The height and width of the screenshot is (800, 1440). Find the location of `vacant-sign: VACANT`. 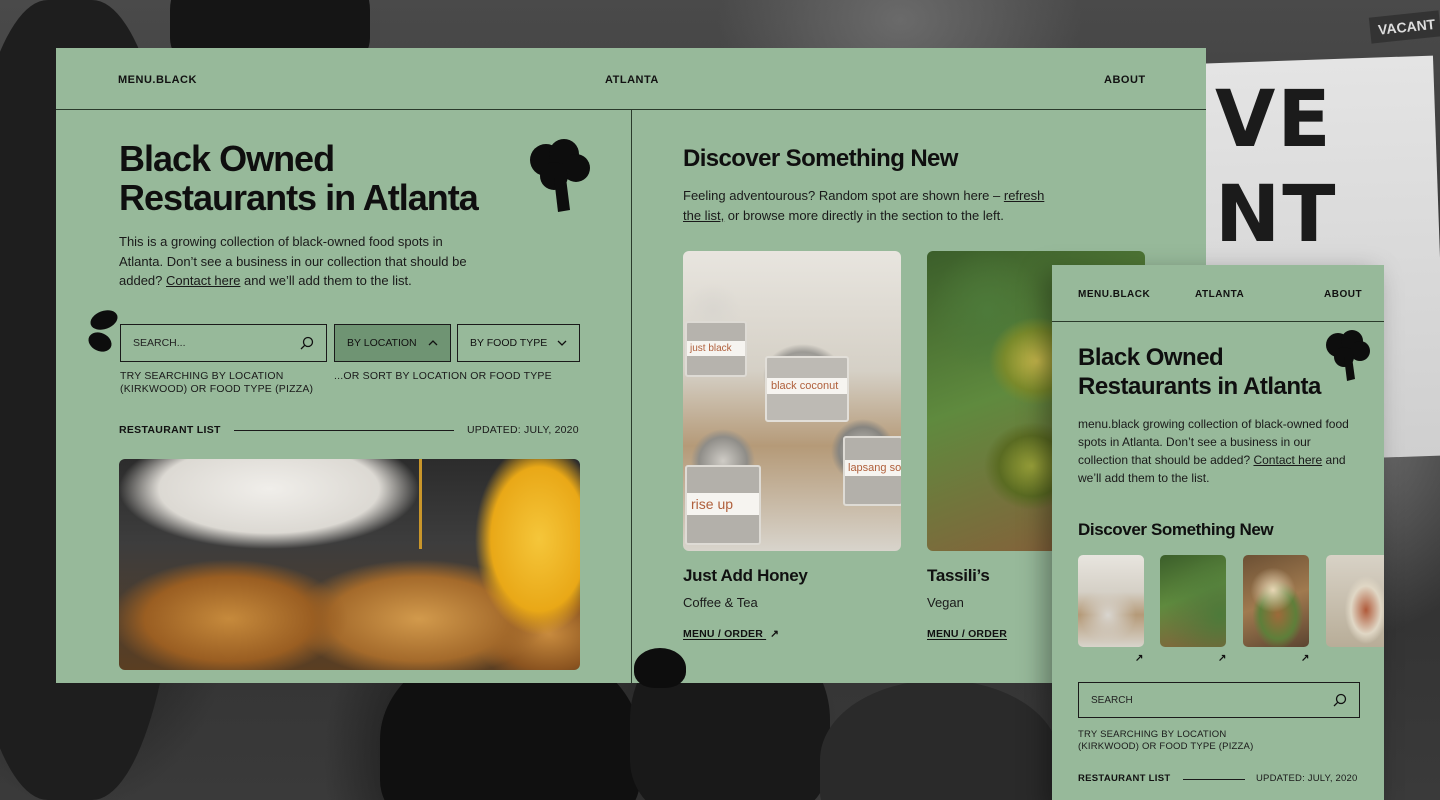

vacant-sign: VACANT is located at coordinates (1404, 27).